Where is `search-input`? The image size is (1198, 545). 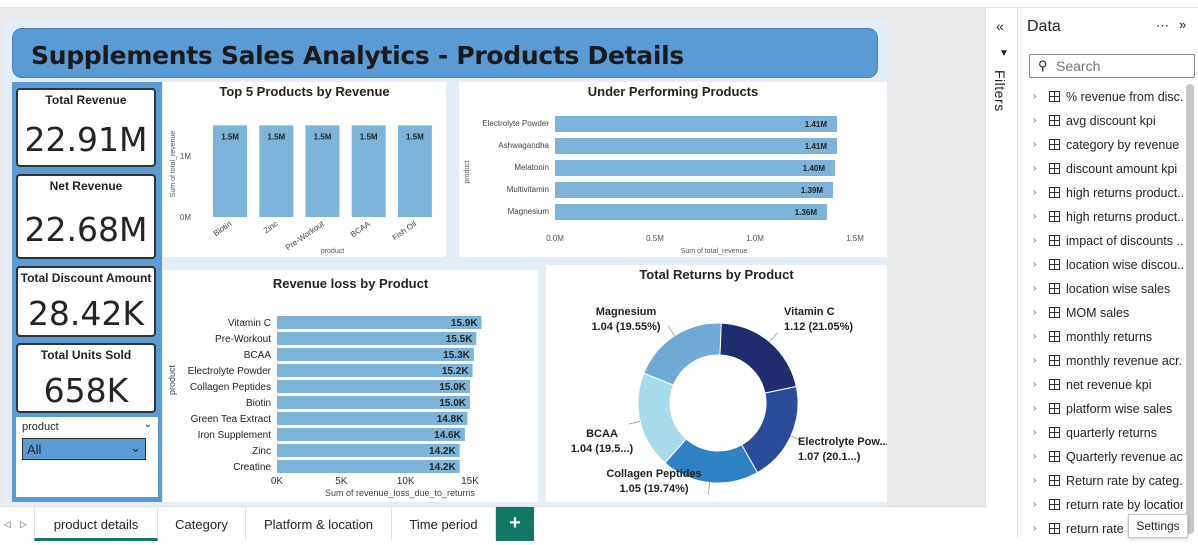 search-input is located at coordinates (1121, 66).